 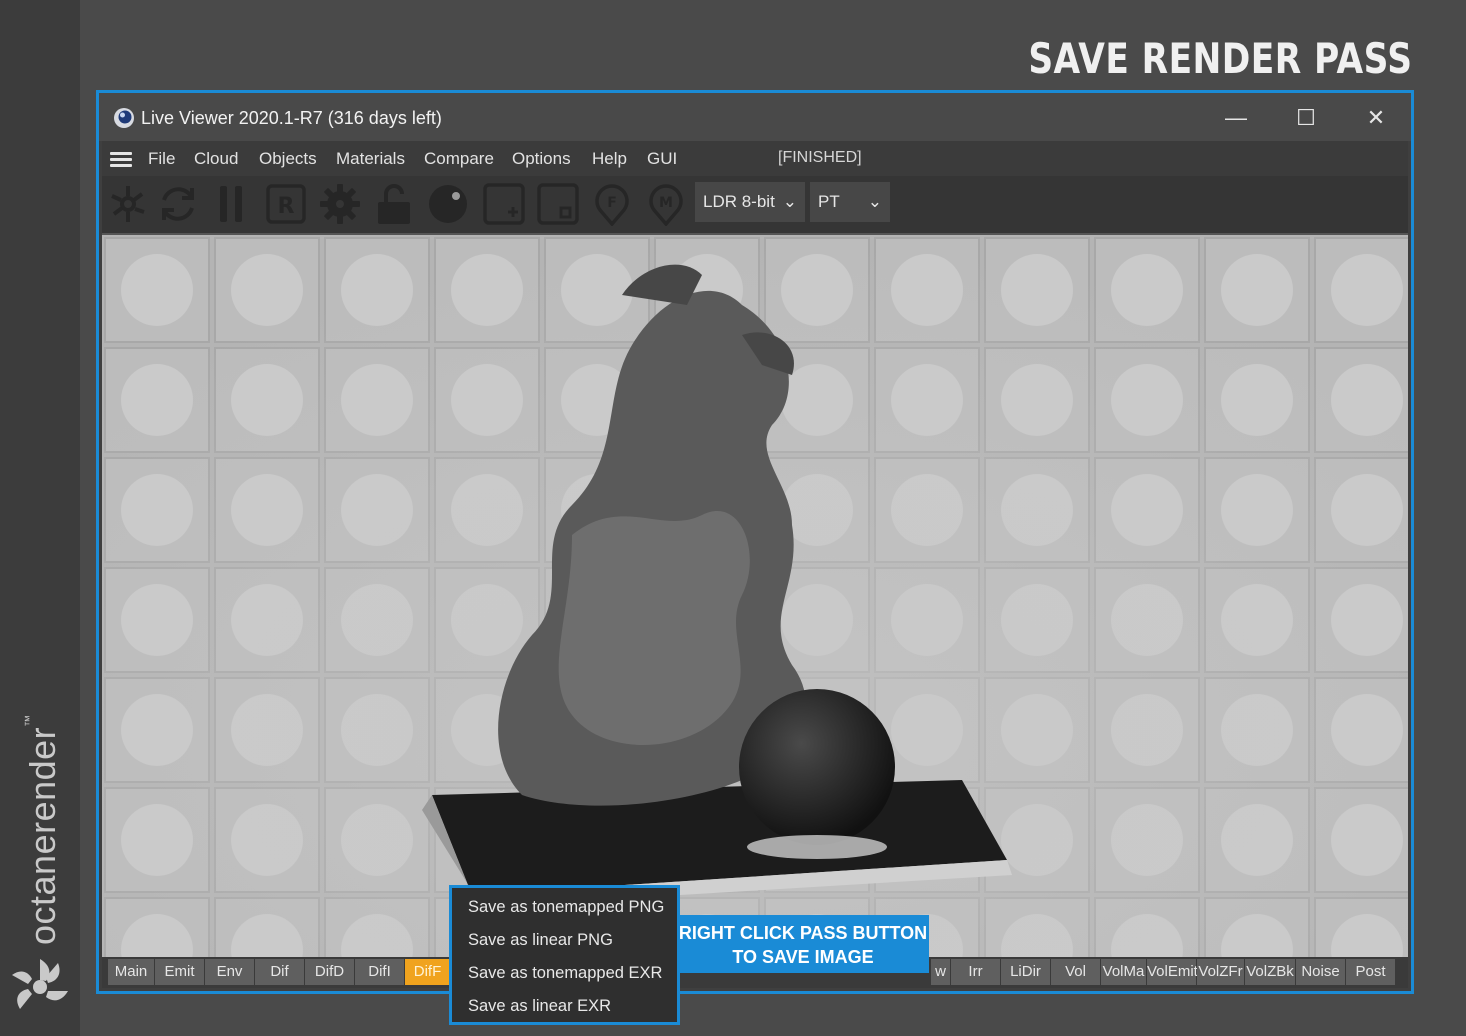 I want to click on toolbar: R F M LDR 8-bit ⌄ PT ⌄, so click(x=755, y=205).